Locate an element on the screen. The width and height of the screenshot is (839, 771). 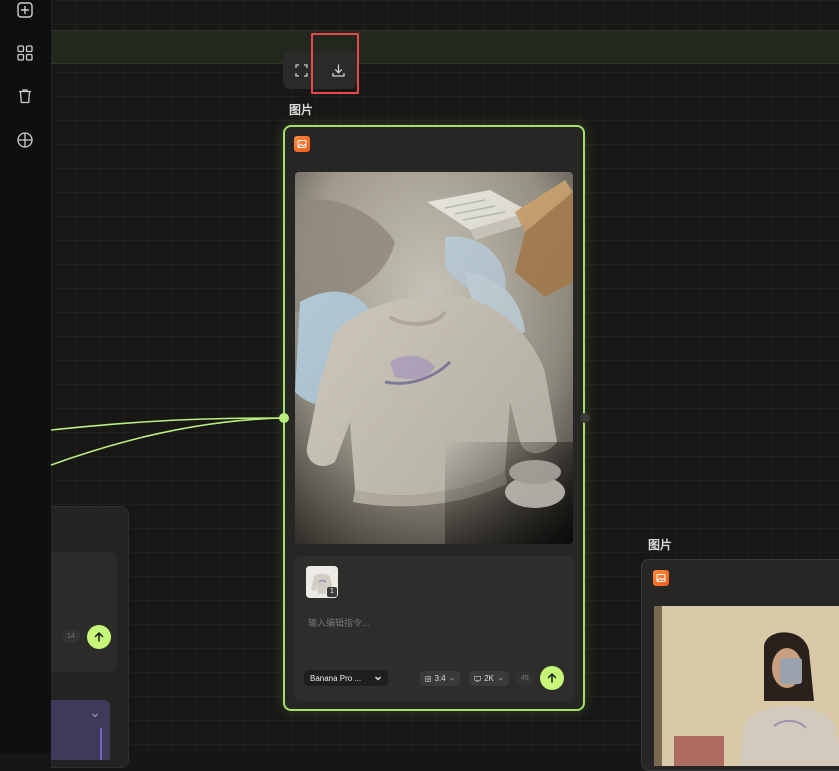
left-node-dropdown is located at coordinates (80, 730).